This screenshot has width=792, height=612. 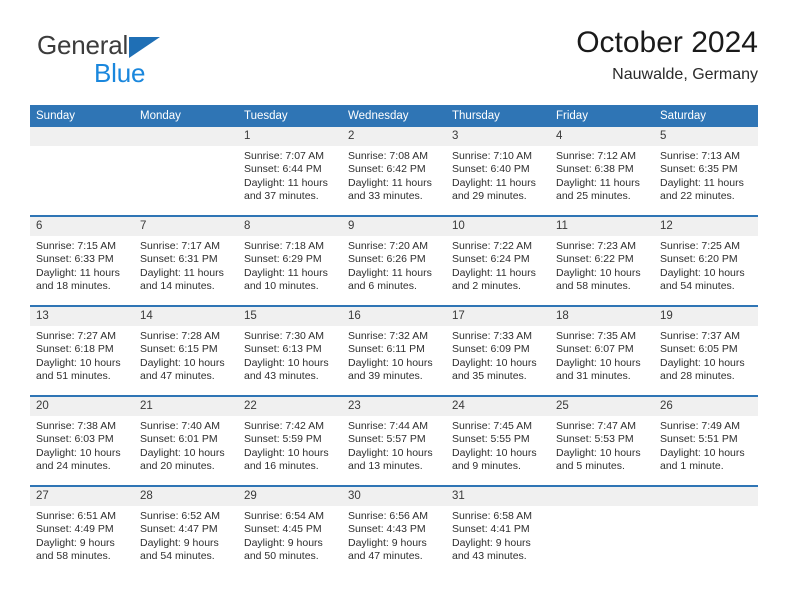 I want to click on sunset-text: Sunset: 6:38 PM, so click(x=595, y=169).